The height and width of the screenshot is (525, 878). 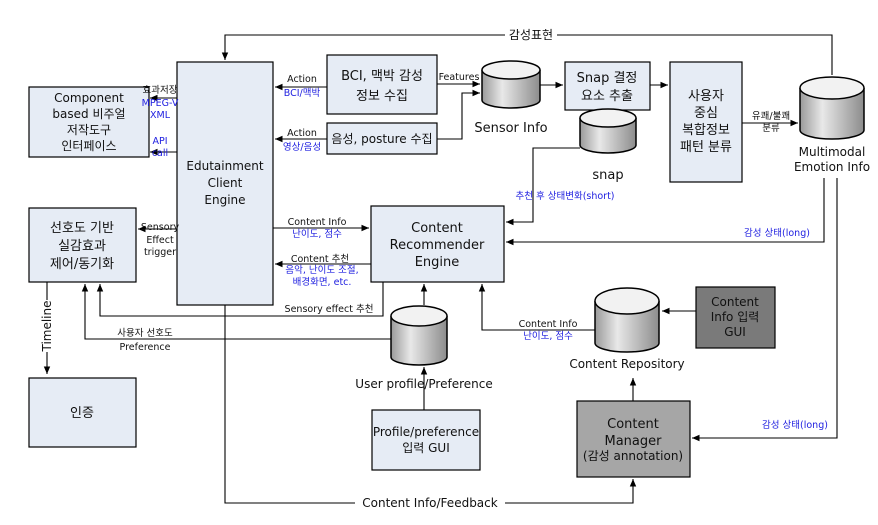 I want to click on boxes-component-0-text: Component, so click(x=89, y=98).